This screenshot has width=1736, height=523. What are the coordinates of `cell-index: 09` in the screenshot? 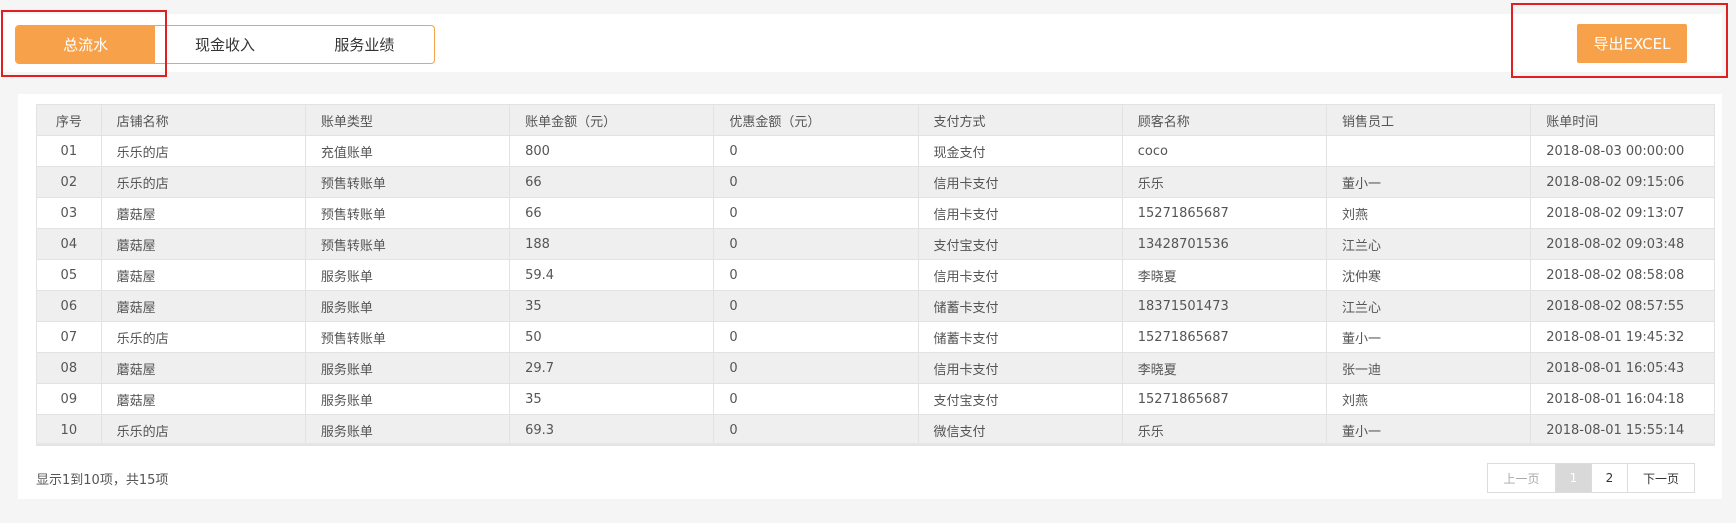 It's located at (69, 399).